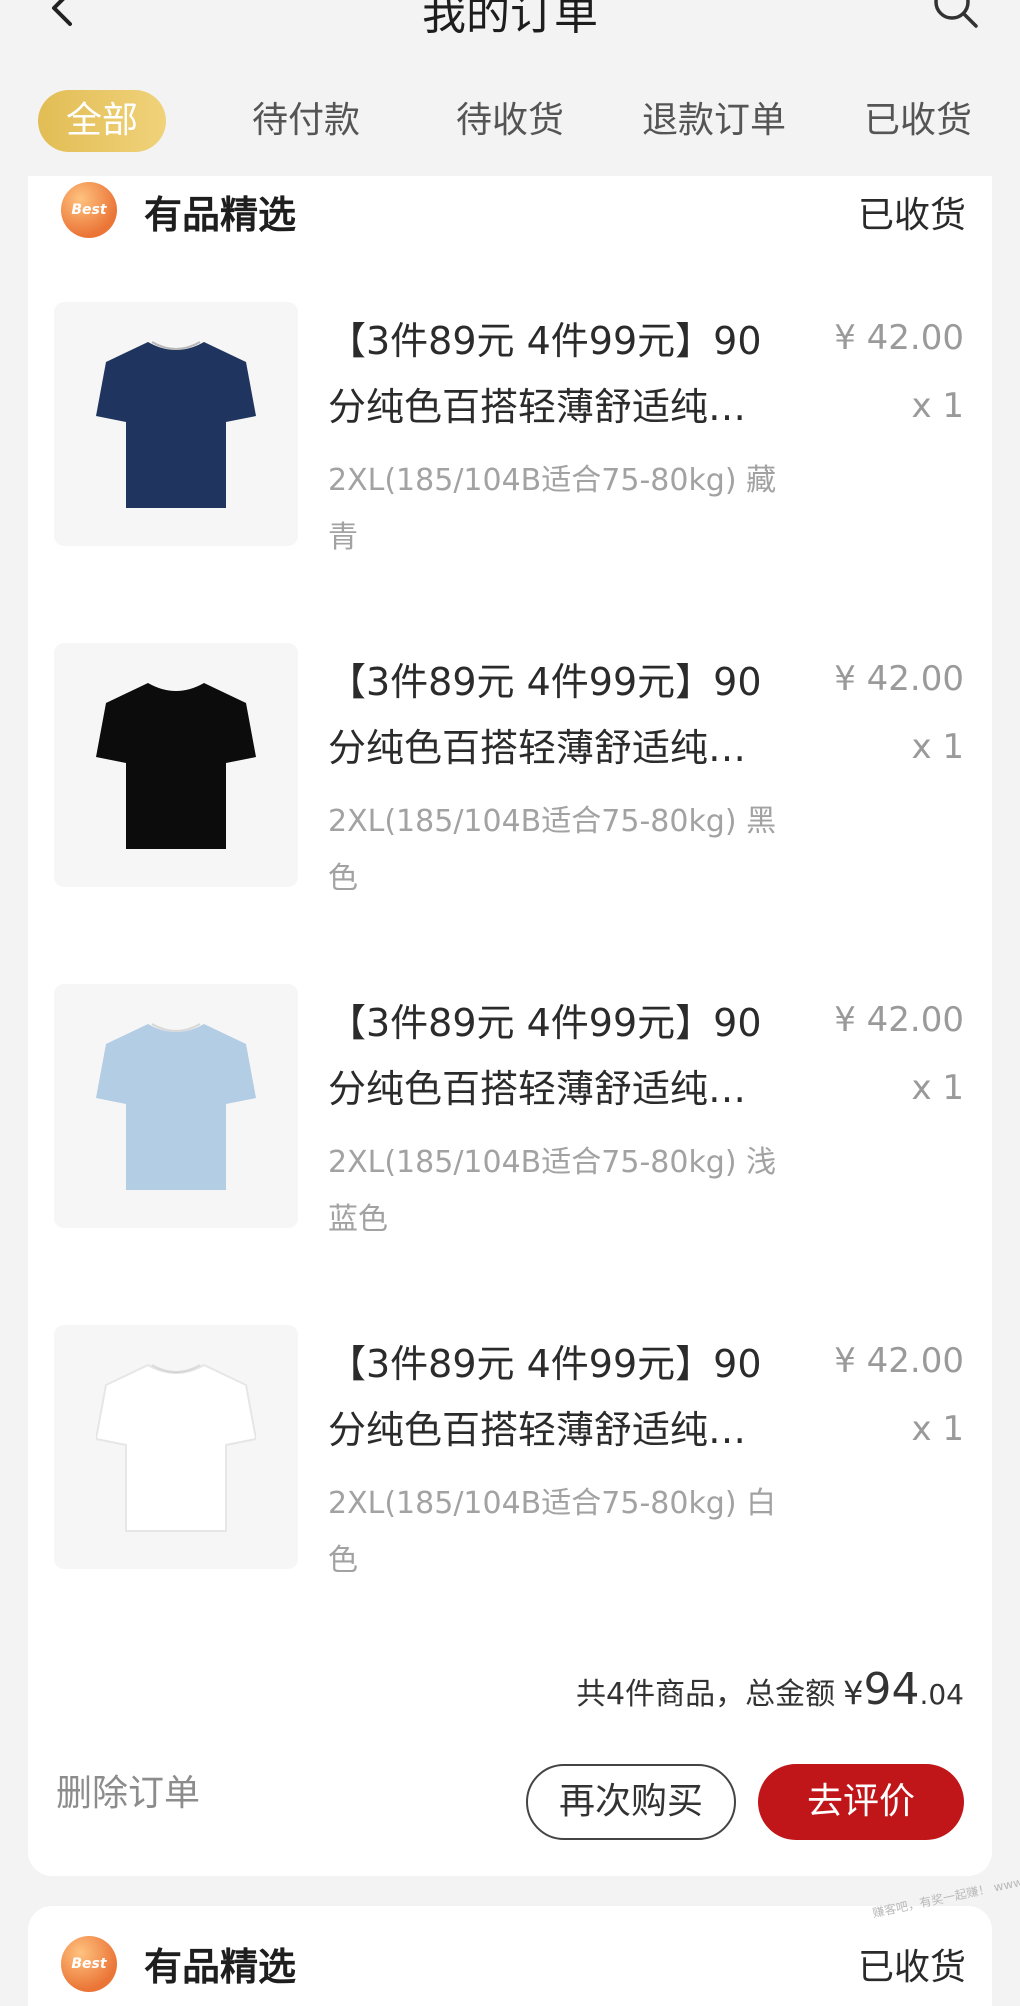  Describe the element at coordinates (128, 1790) in the screenshot. I see `delete-order-button: 删除订单` at that location.